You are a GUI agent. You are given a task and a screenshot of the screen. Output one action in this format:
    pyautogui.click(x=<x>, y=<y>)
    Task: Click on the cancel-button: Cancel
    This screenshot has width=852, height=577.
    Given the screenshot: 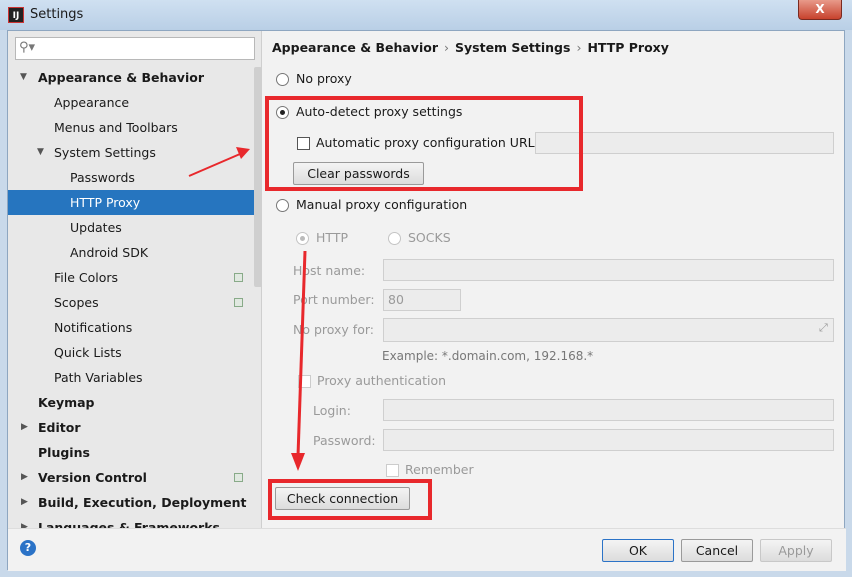 What is the action you would take?
    pyautogui.click(x=717, y=550)
    